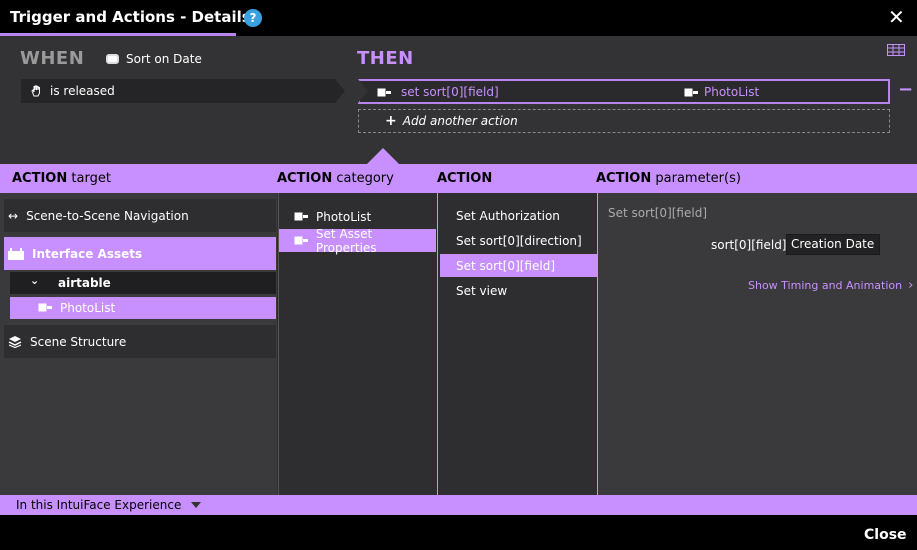  Describe the element at coordinates (749, 245) in the screenshot. I see `sort-field-label: sort[0][field]` at that location.